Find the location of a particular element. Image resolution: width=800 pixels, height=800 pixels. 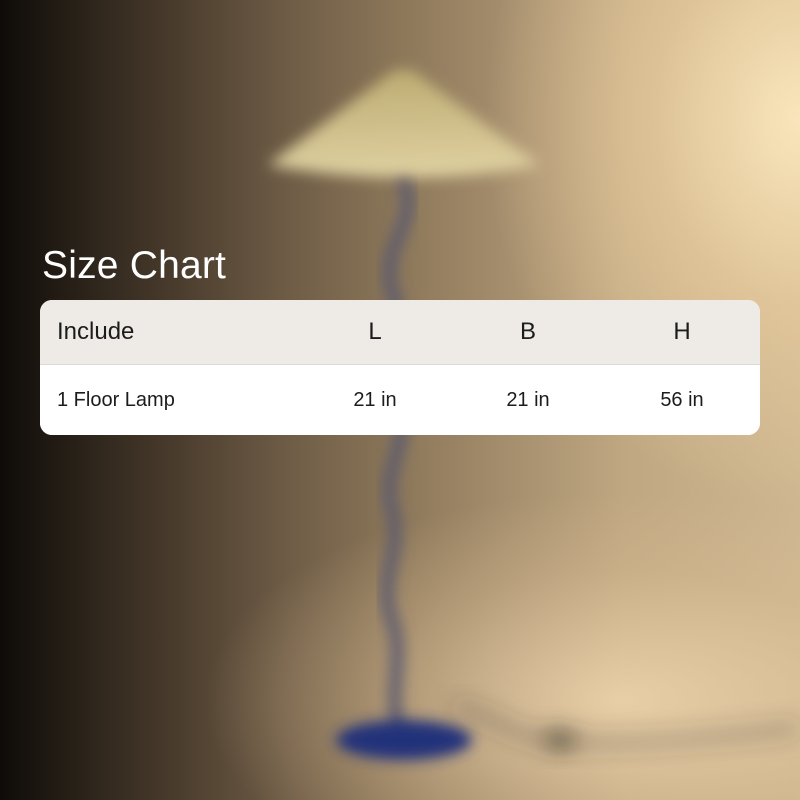

cell-breadth: 21 in is located at coordinates (528, 399).